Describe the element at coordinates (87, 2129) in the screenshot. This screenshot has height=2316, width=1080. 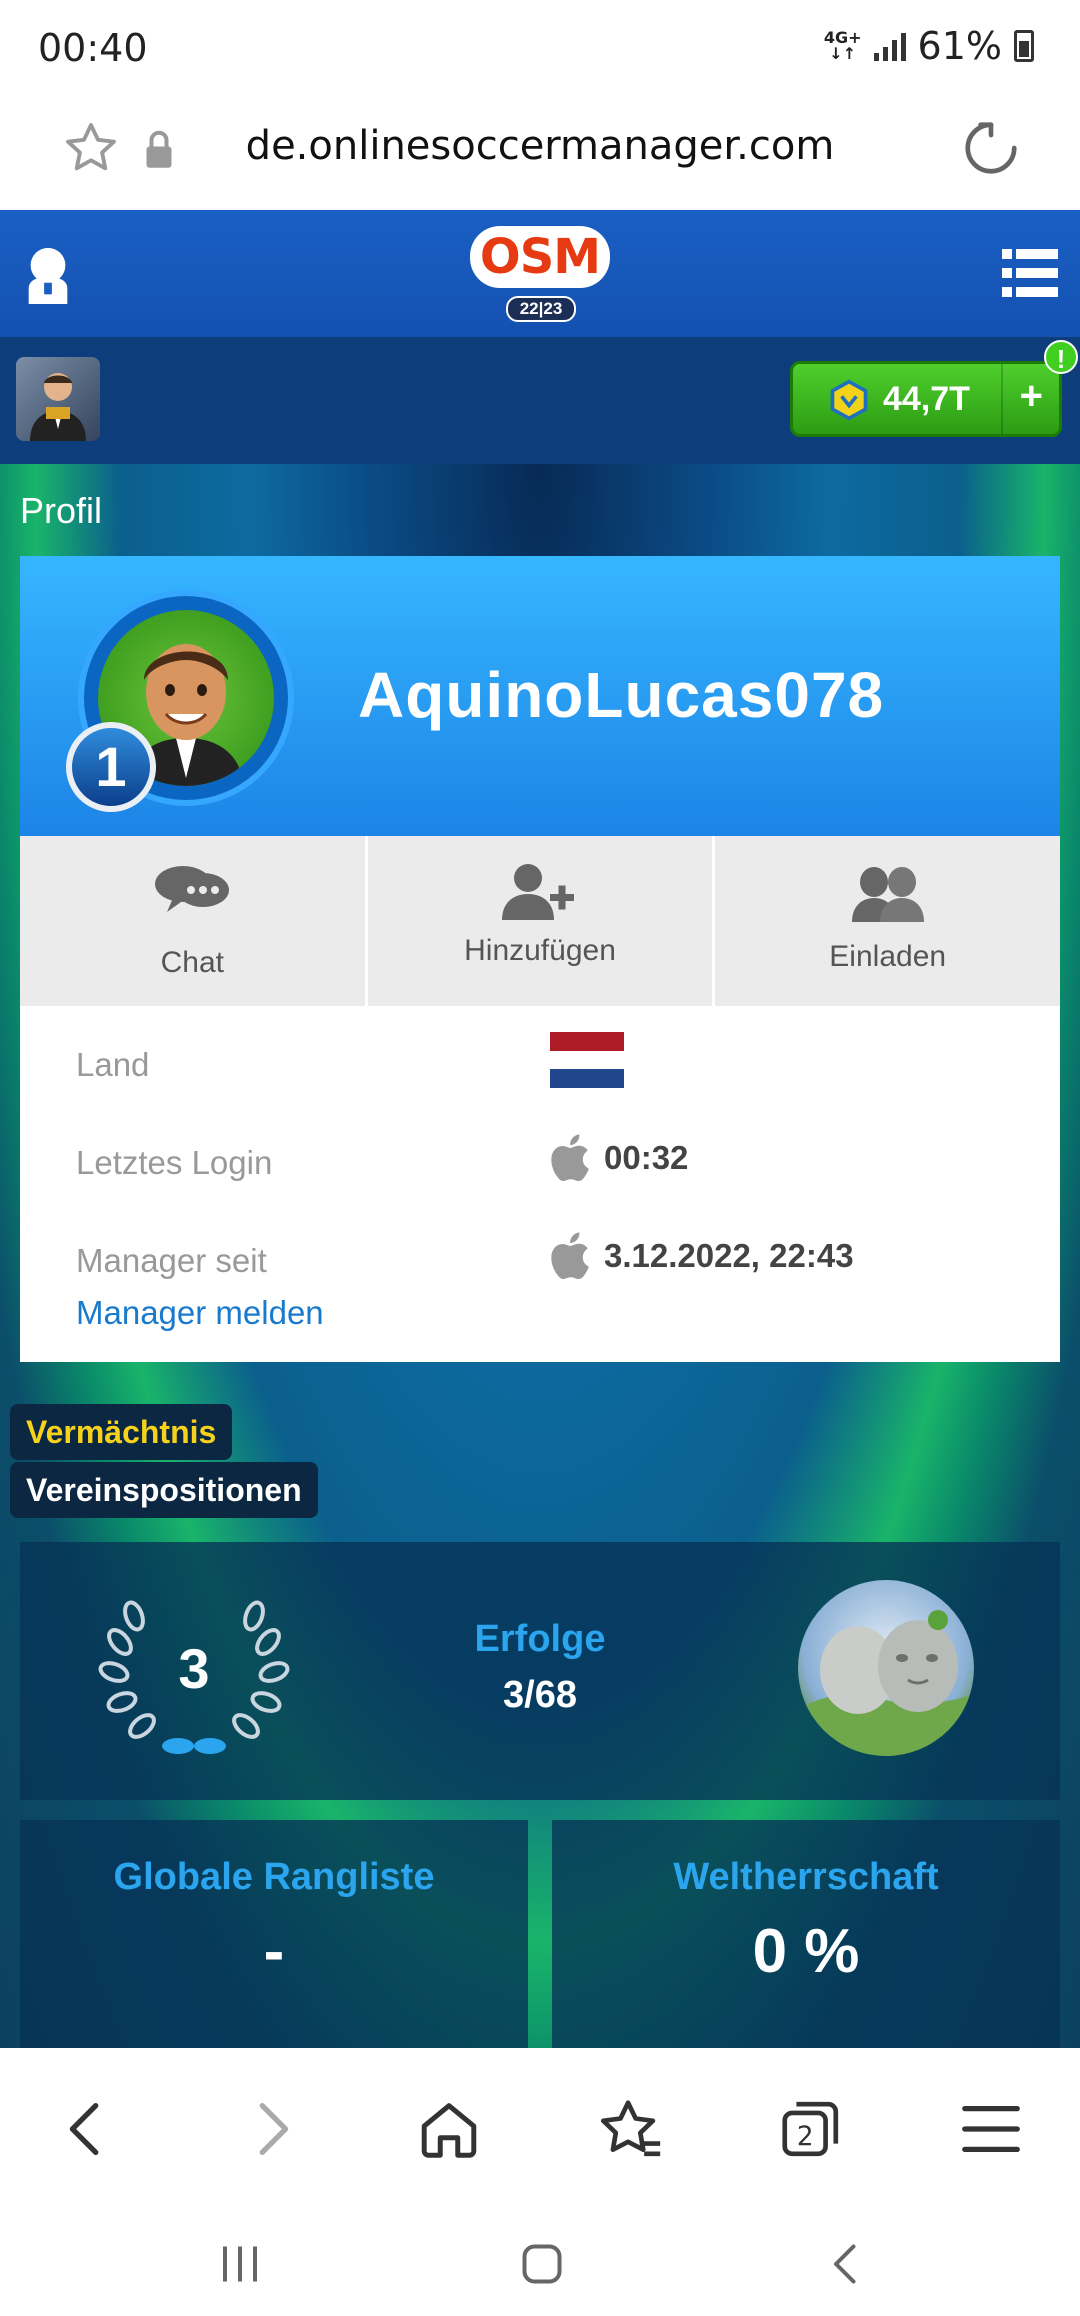
I see `back-icon` at that location.